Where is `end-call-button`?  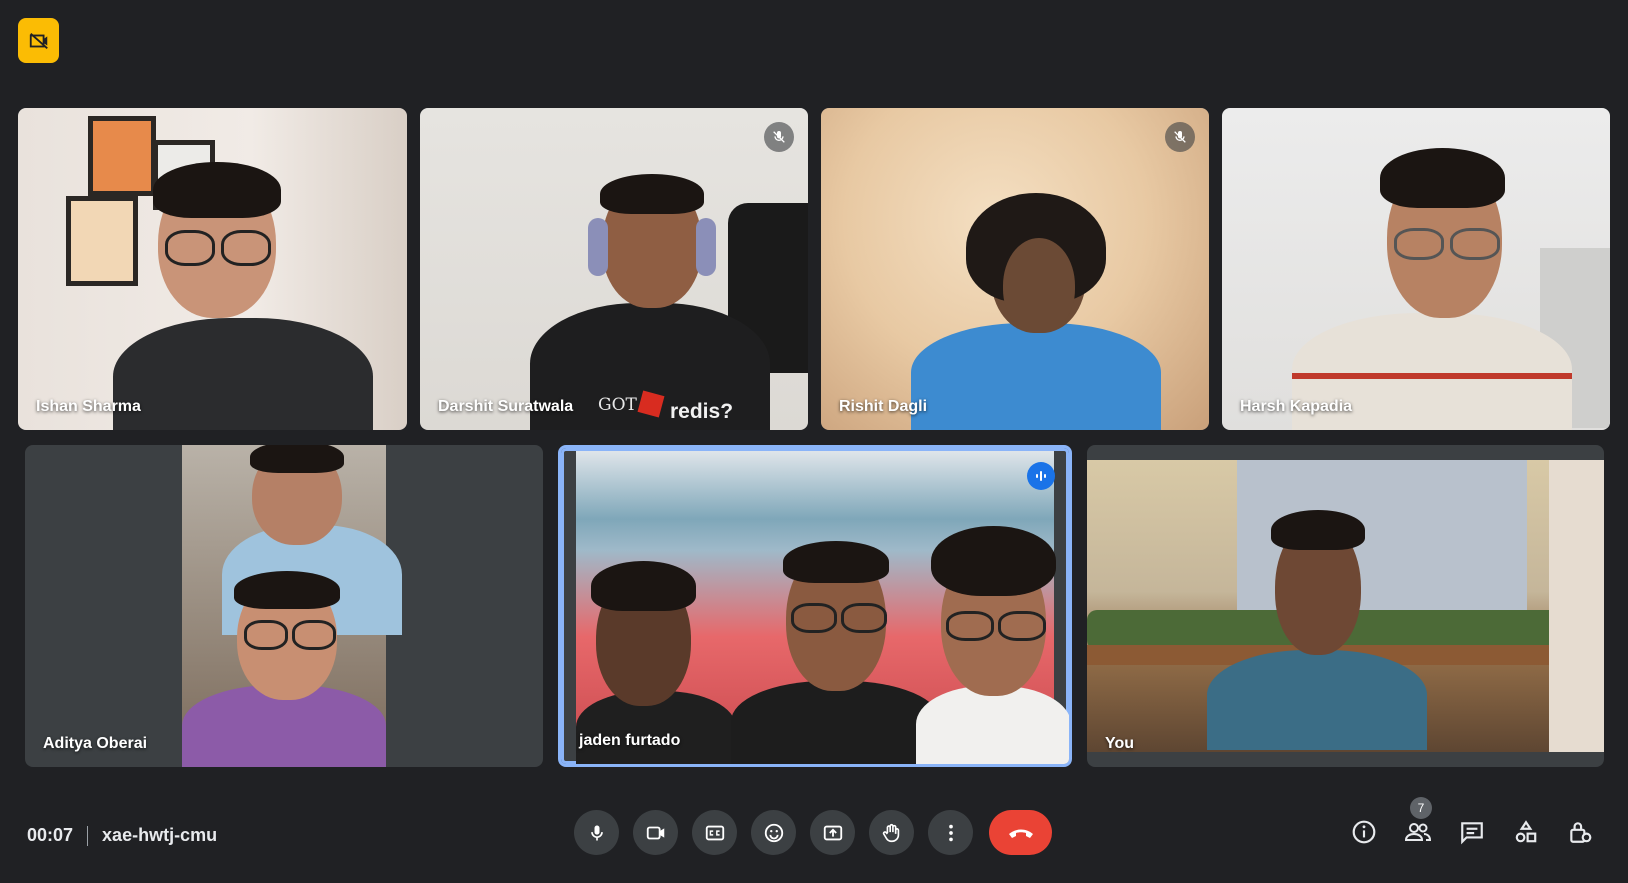 end-call-button is located at coordinates (1020, 832).